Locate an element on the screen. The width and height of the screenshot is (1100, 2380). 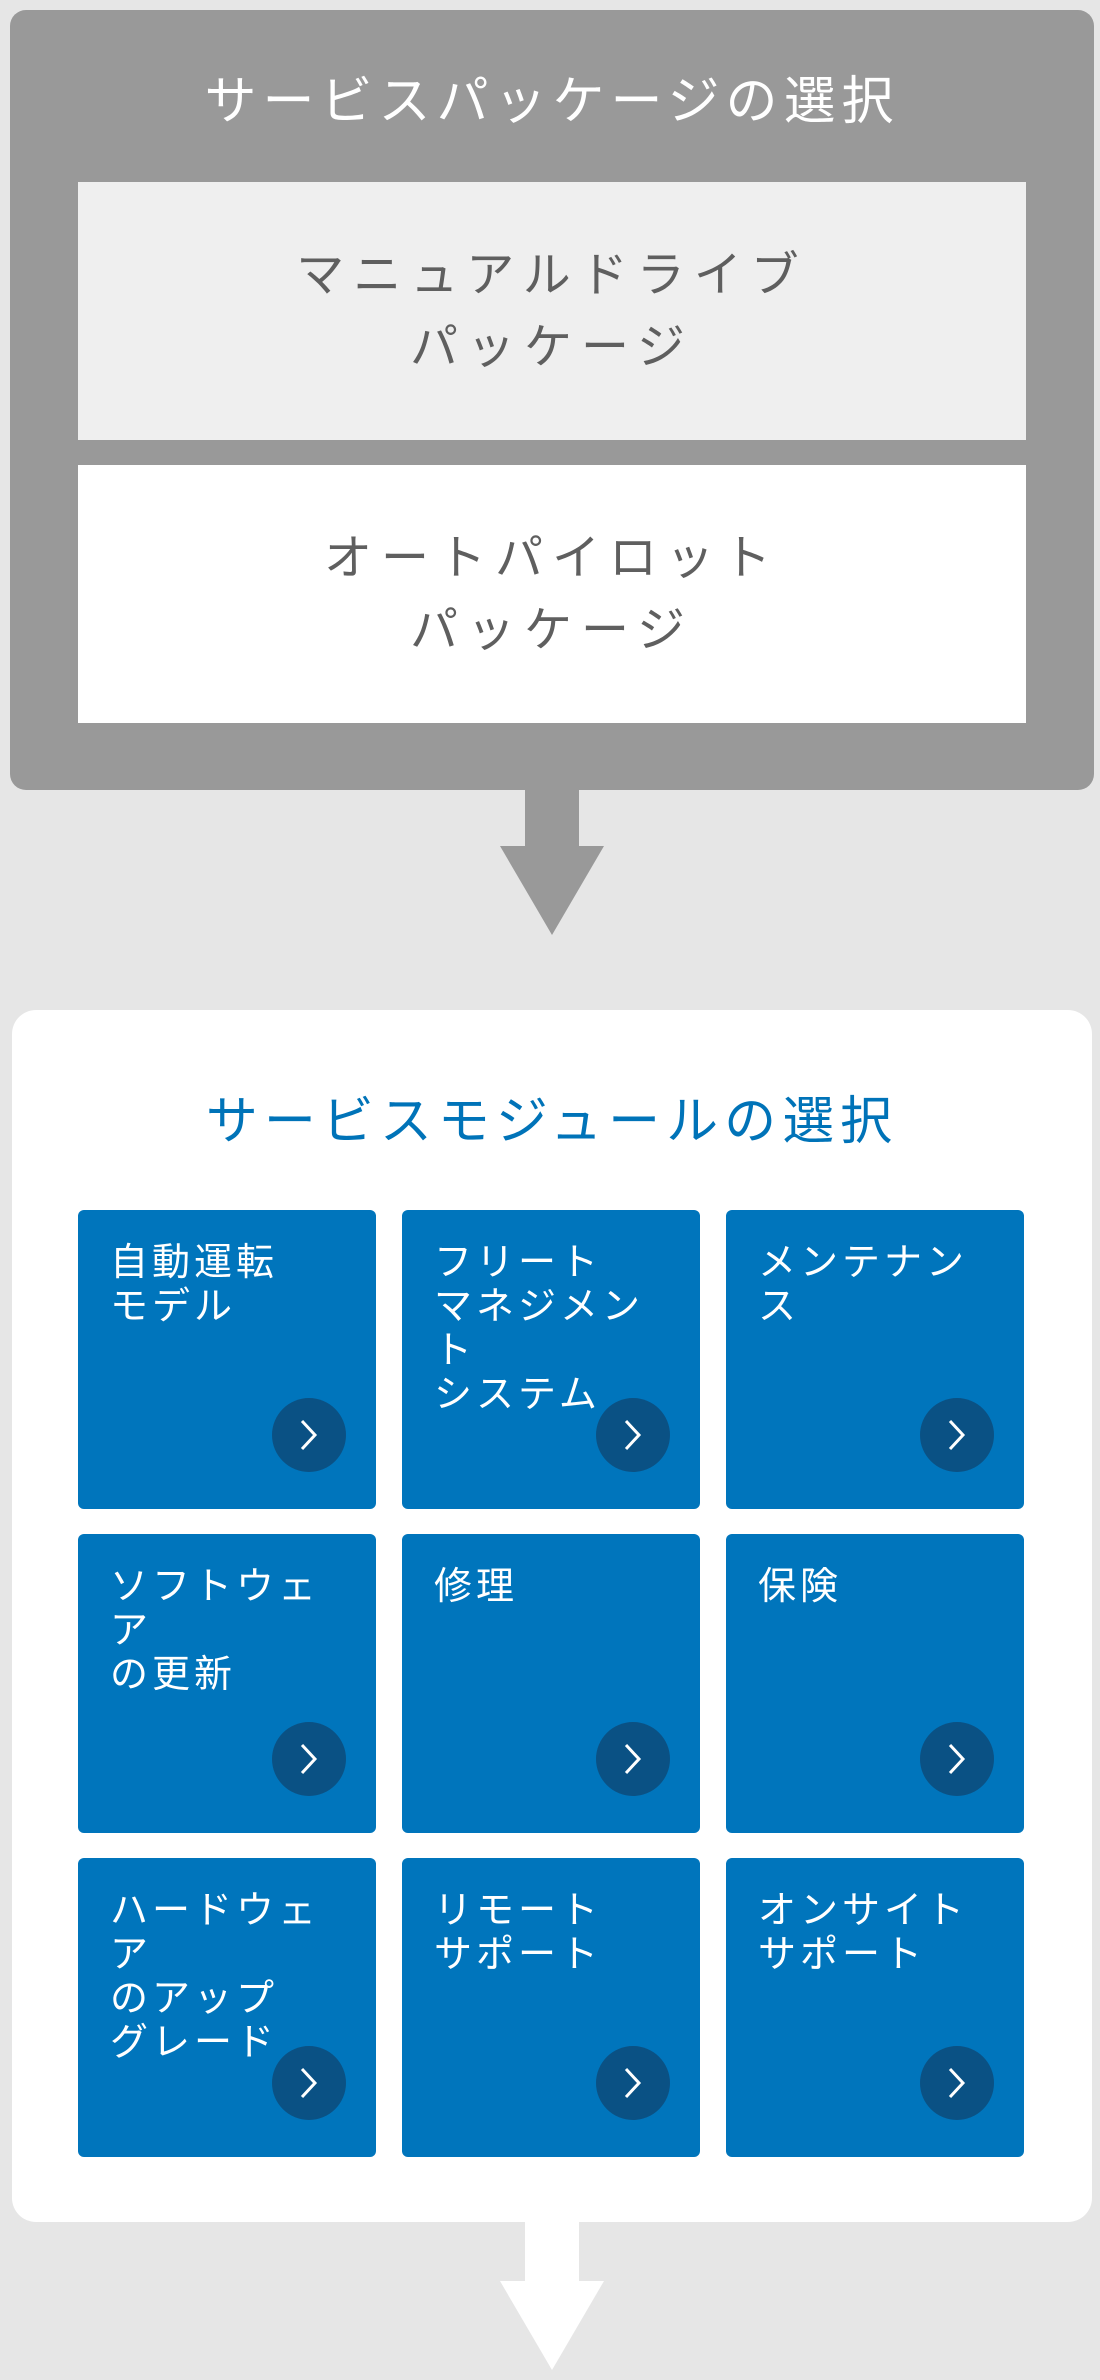
module-card-software-update: ソフトウェア の更新 is located at coordinates (227, 1683).